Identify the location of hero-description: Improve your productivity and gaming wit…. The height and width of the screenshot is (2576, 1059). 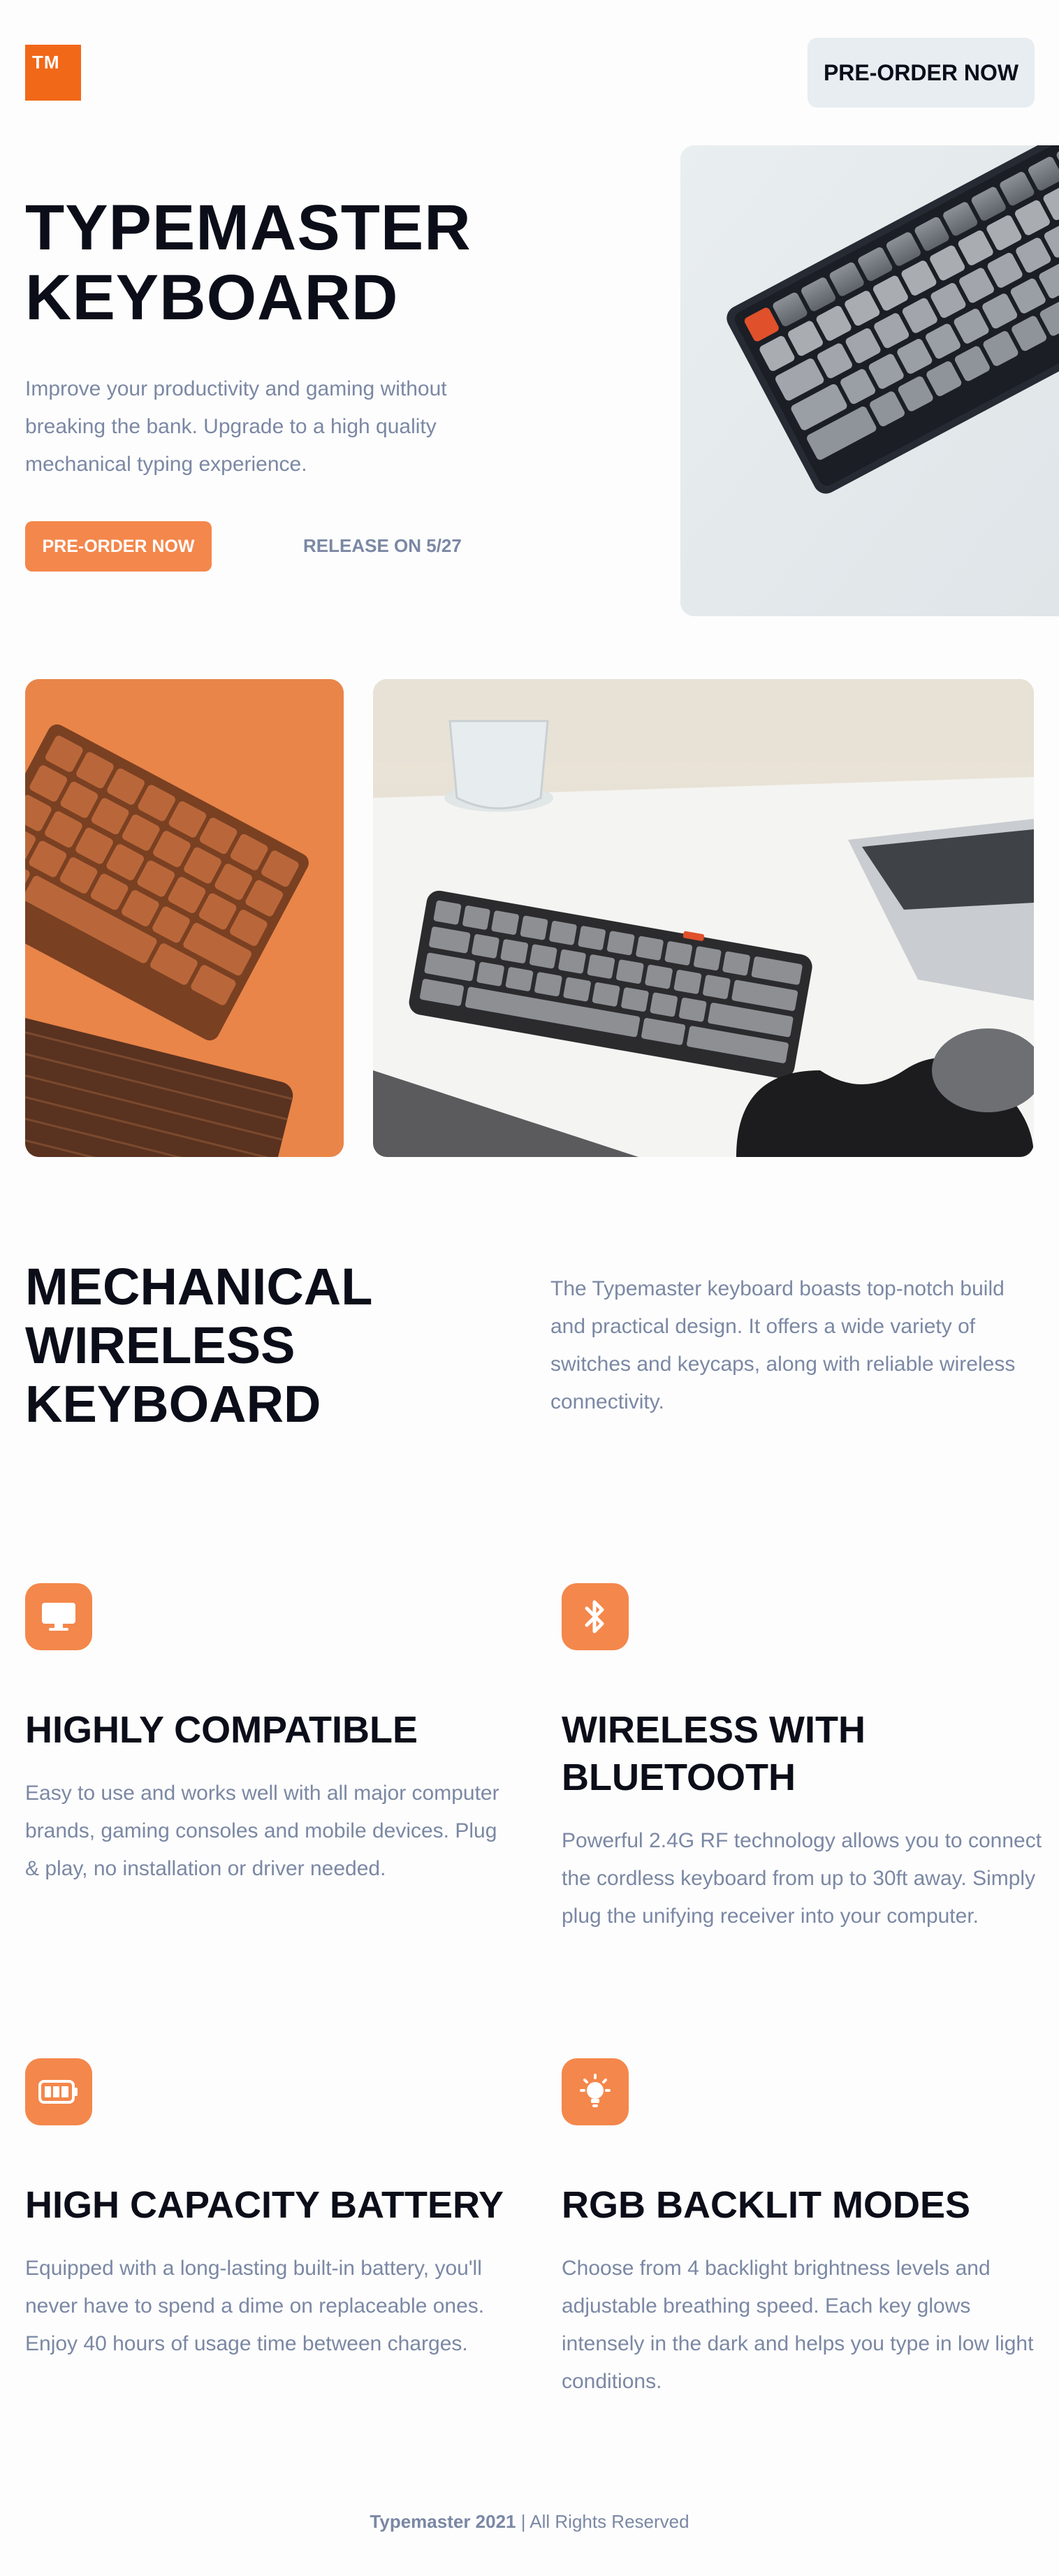
(236, 426).